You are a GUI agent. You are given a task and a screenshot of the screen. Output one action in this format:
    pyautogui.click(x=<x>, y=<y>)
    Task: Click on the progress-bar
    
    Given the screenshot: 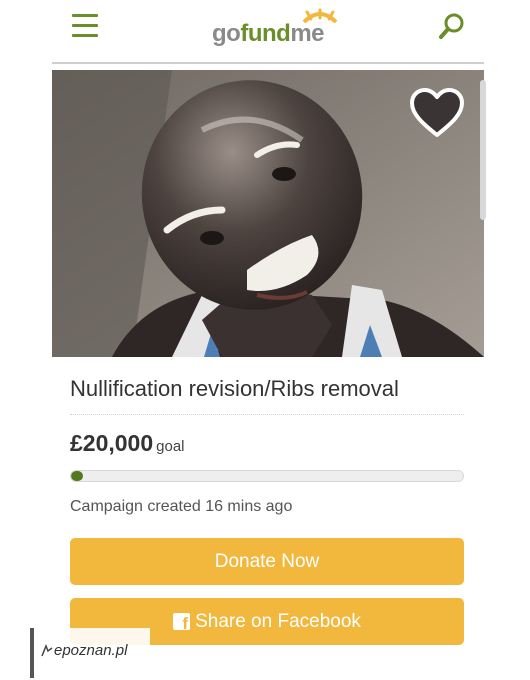 What is the action you would take?
    pyautogui.click(x=267, y=476)
    